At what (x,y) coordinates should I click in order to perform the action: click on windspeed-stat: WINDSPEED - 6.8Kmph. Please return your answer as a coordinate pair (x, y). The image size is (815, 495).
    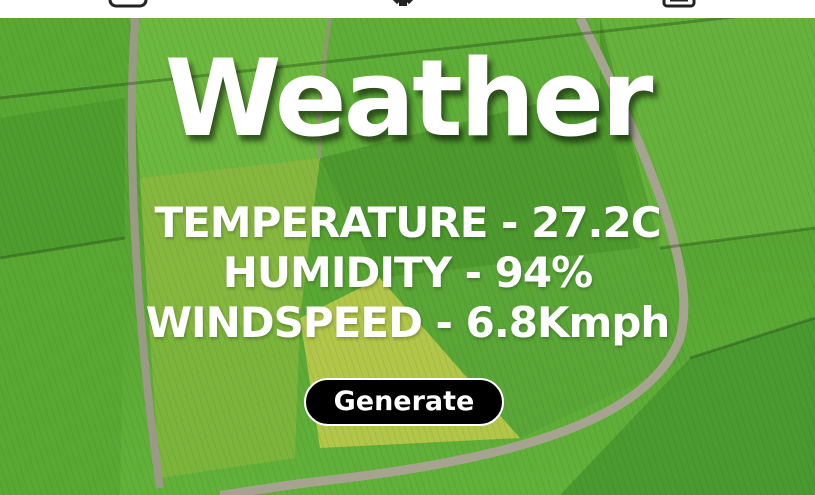
    Looking at the image, I should click on (408, 322).